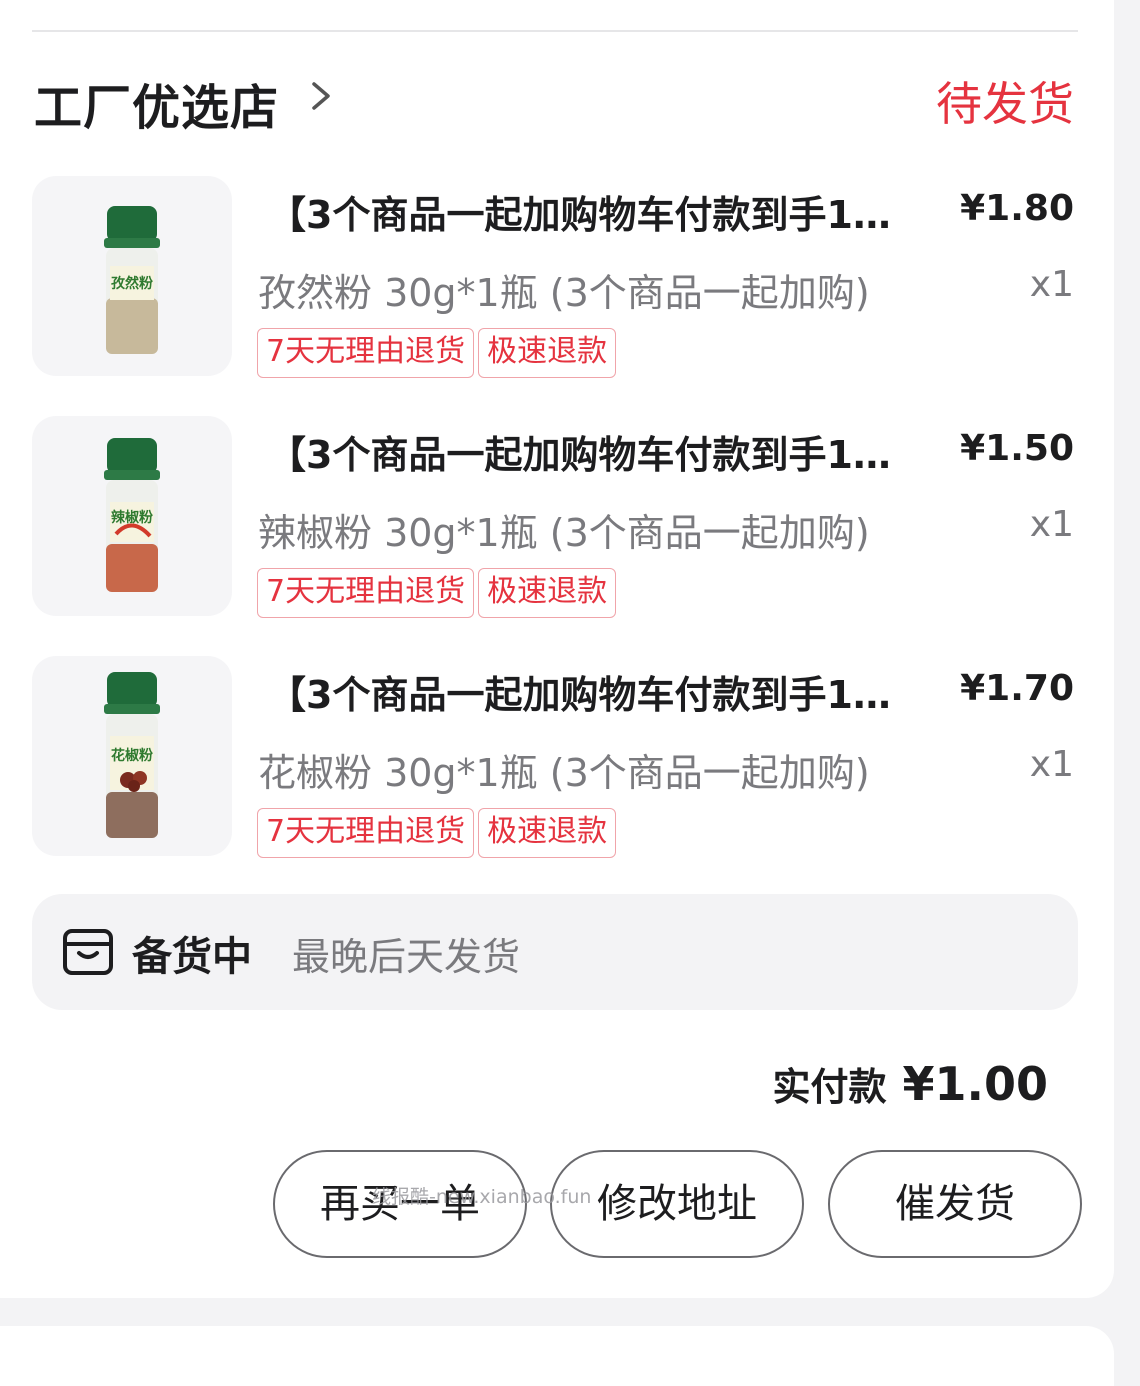 This screenshot has height=1386, width=1140. I want to click on store-name: 工厂优选店, so click(156, 103).